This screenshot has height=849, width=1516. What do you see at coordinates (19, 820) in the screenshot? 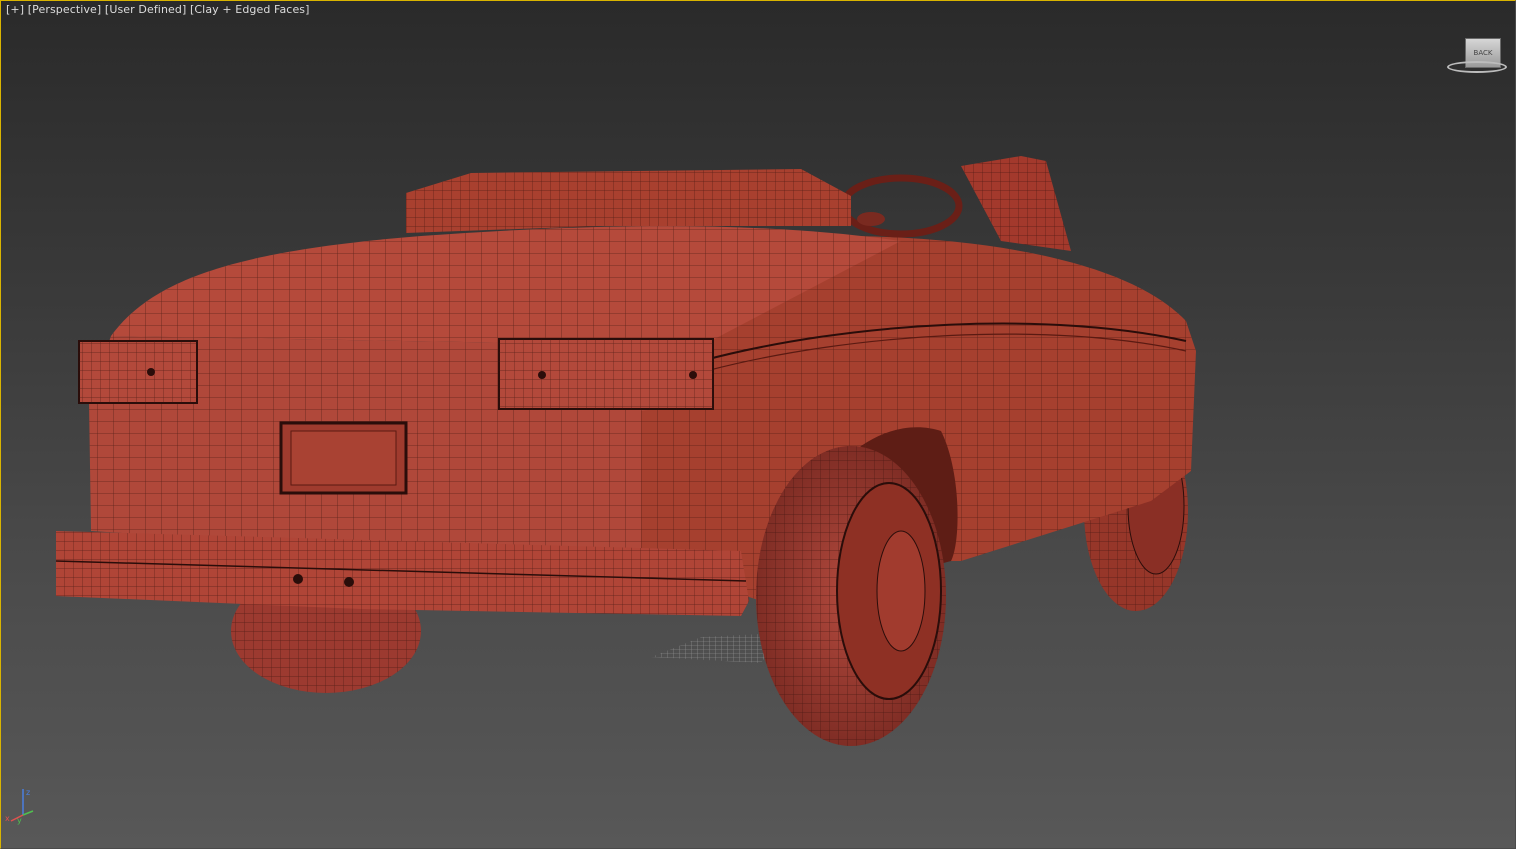
I see `axis-y-label: y` at bounding box center [19, 820].